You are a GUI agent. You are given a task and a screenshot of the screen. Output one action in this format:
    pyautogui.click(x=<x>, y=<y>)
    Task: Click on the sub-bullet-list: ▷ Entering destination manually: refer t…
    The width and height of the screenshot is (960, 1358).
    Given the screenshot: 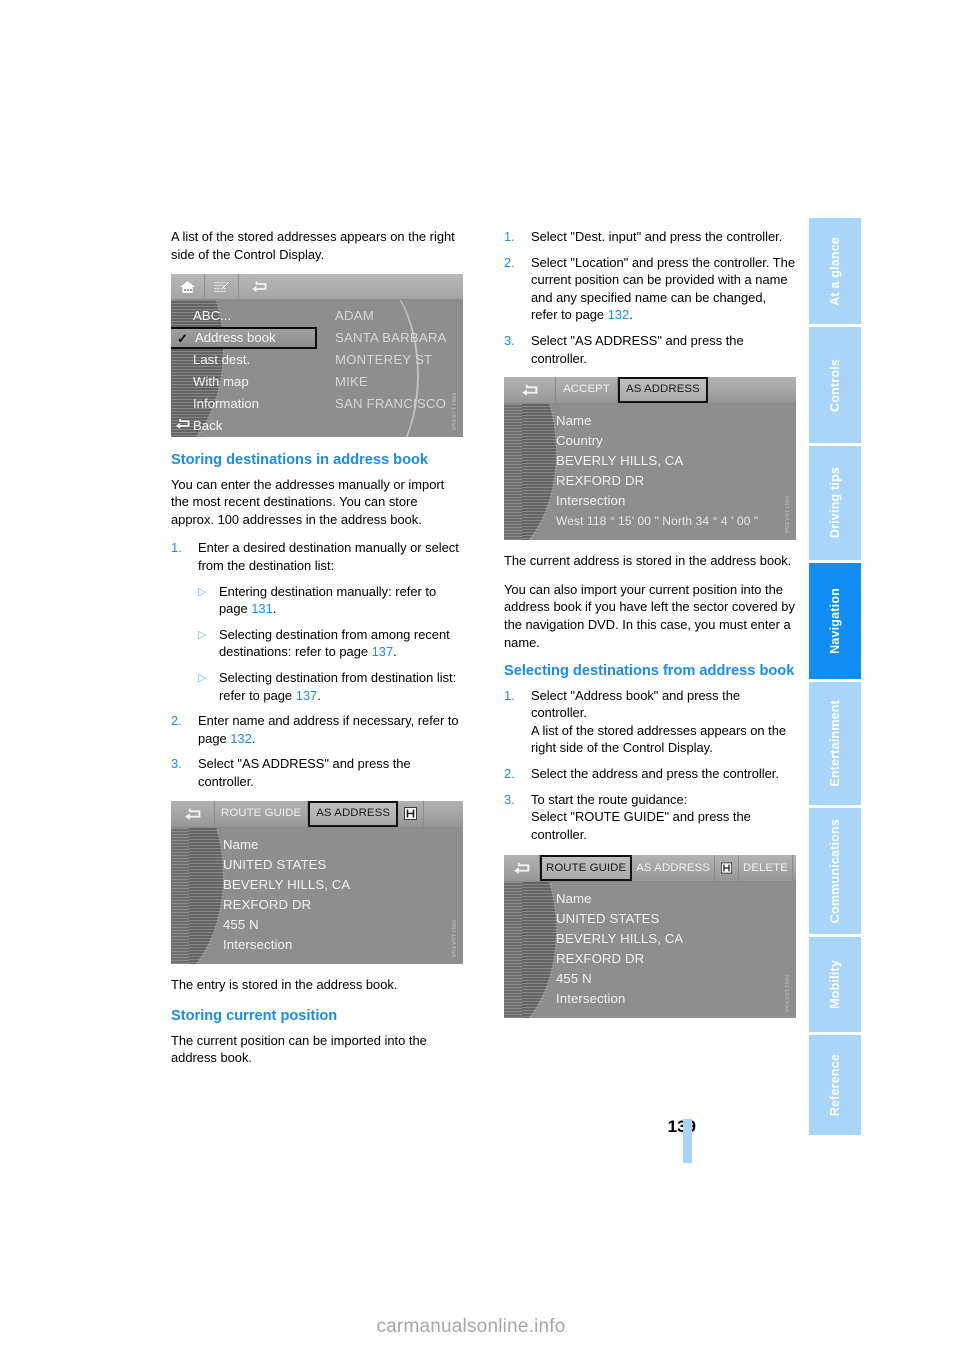 What is the action you would take?
    pyautogui.click(x=330, y=644)
    